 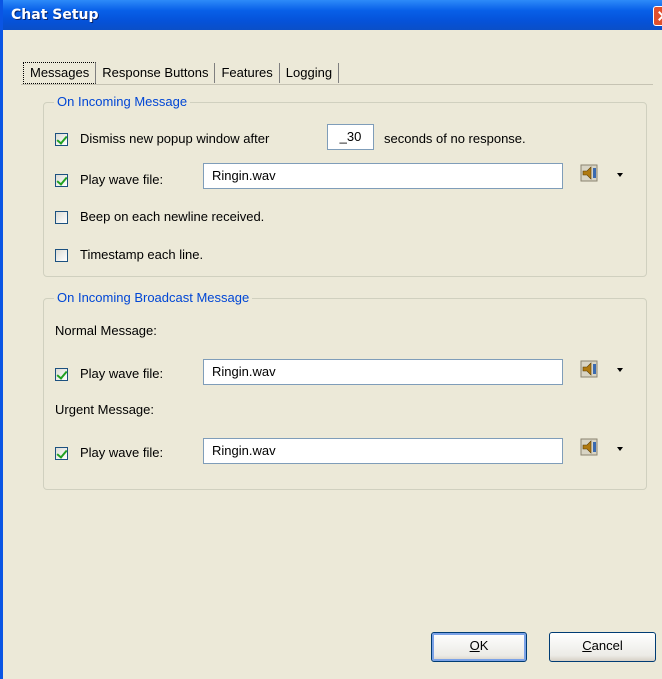 I want to click on timestamp-label: Timestamp each line., so click(x=142, y=254).